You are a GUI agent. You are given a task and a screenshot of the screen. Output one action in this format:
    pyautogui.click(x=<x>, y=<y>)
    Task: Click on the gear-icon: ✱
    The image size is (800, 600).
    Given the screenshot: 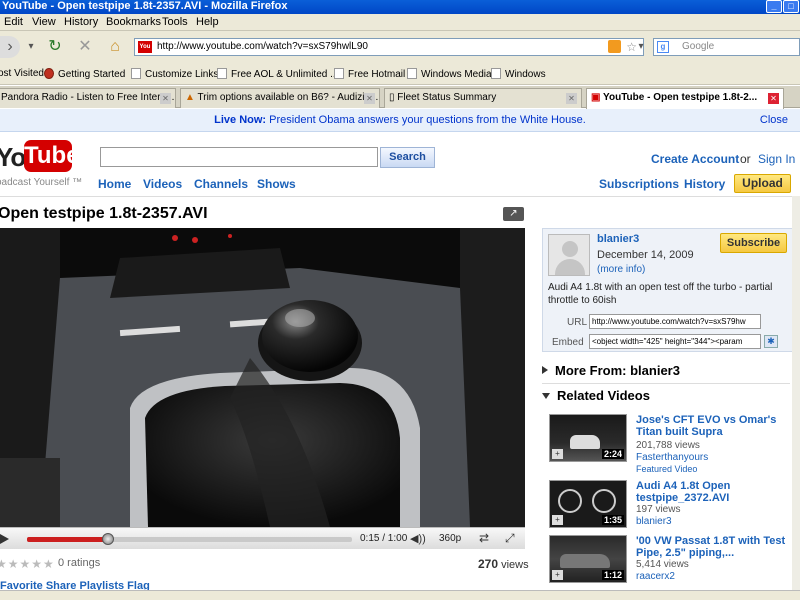 What is the action you would take?
    pyautogui.click(x=771, y=341)
    